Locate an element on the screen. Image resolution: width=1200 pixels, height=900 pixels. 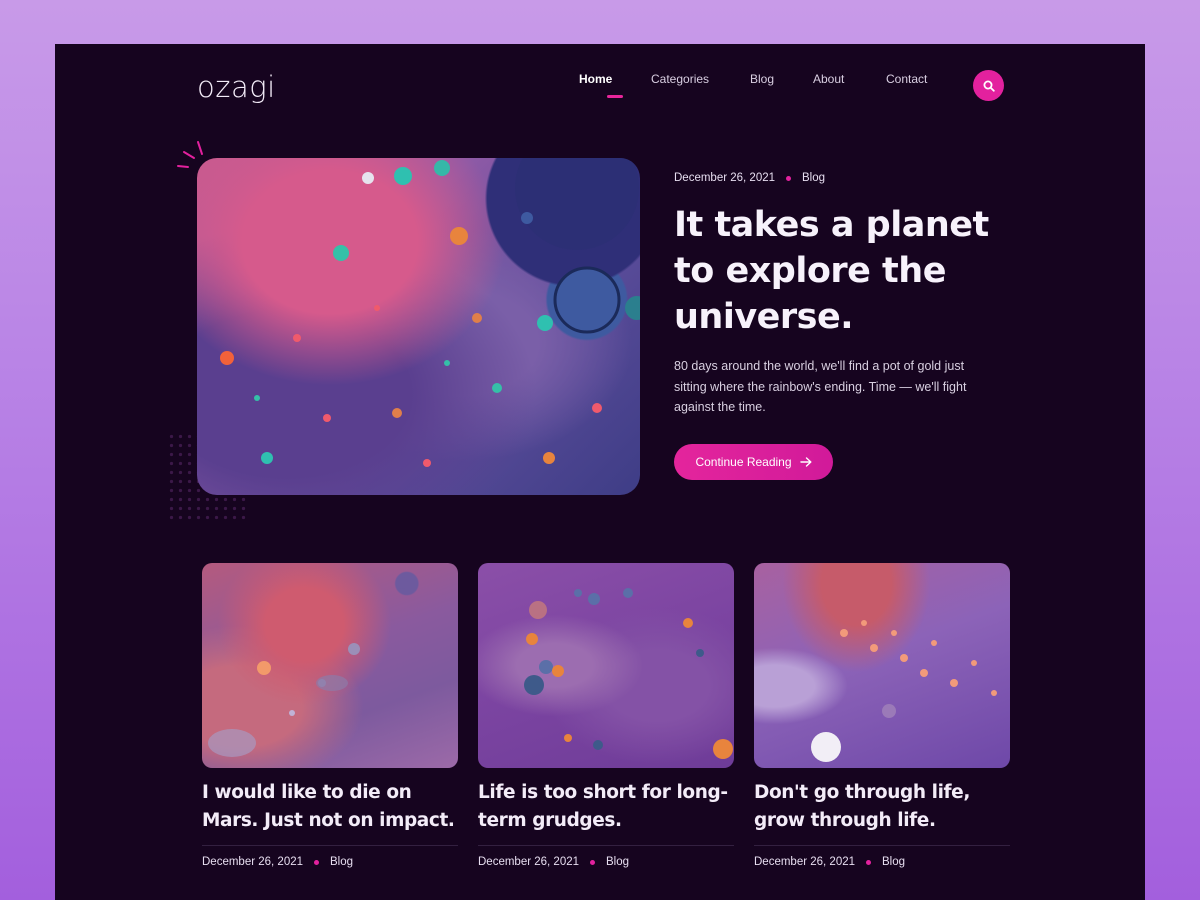
nav-item-categories: Categories is located at coordinates (700, 79).